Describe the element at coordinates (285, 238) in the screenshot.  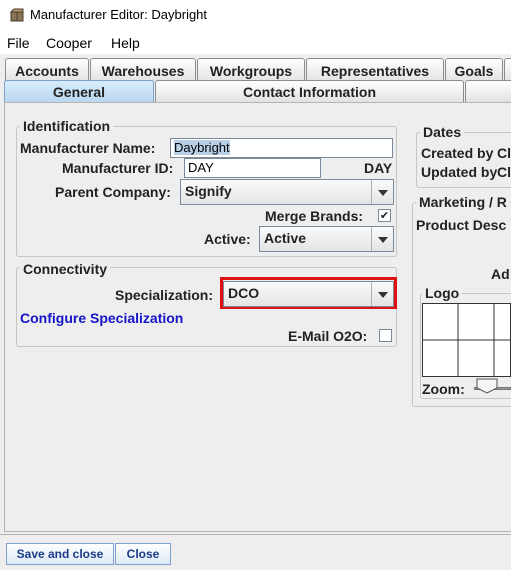
I see `active-value: Active` at that location.